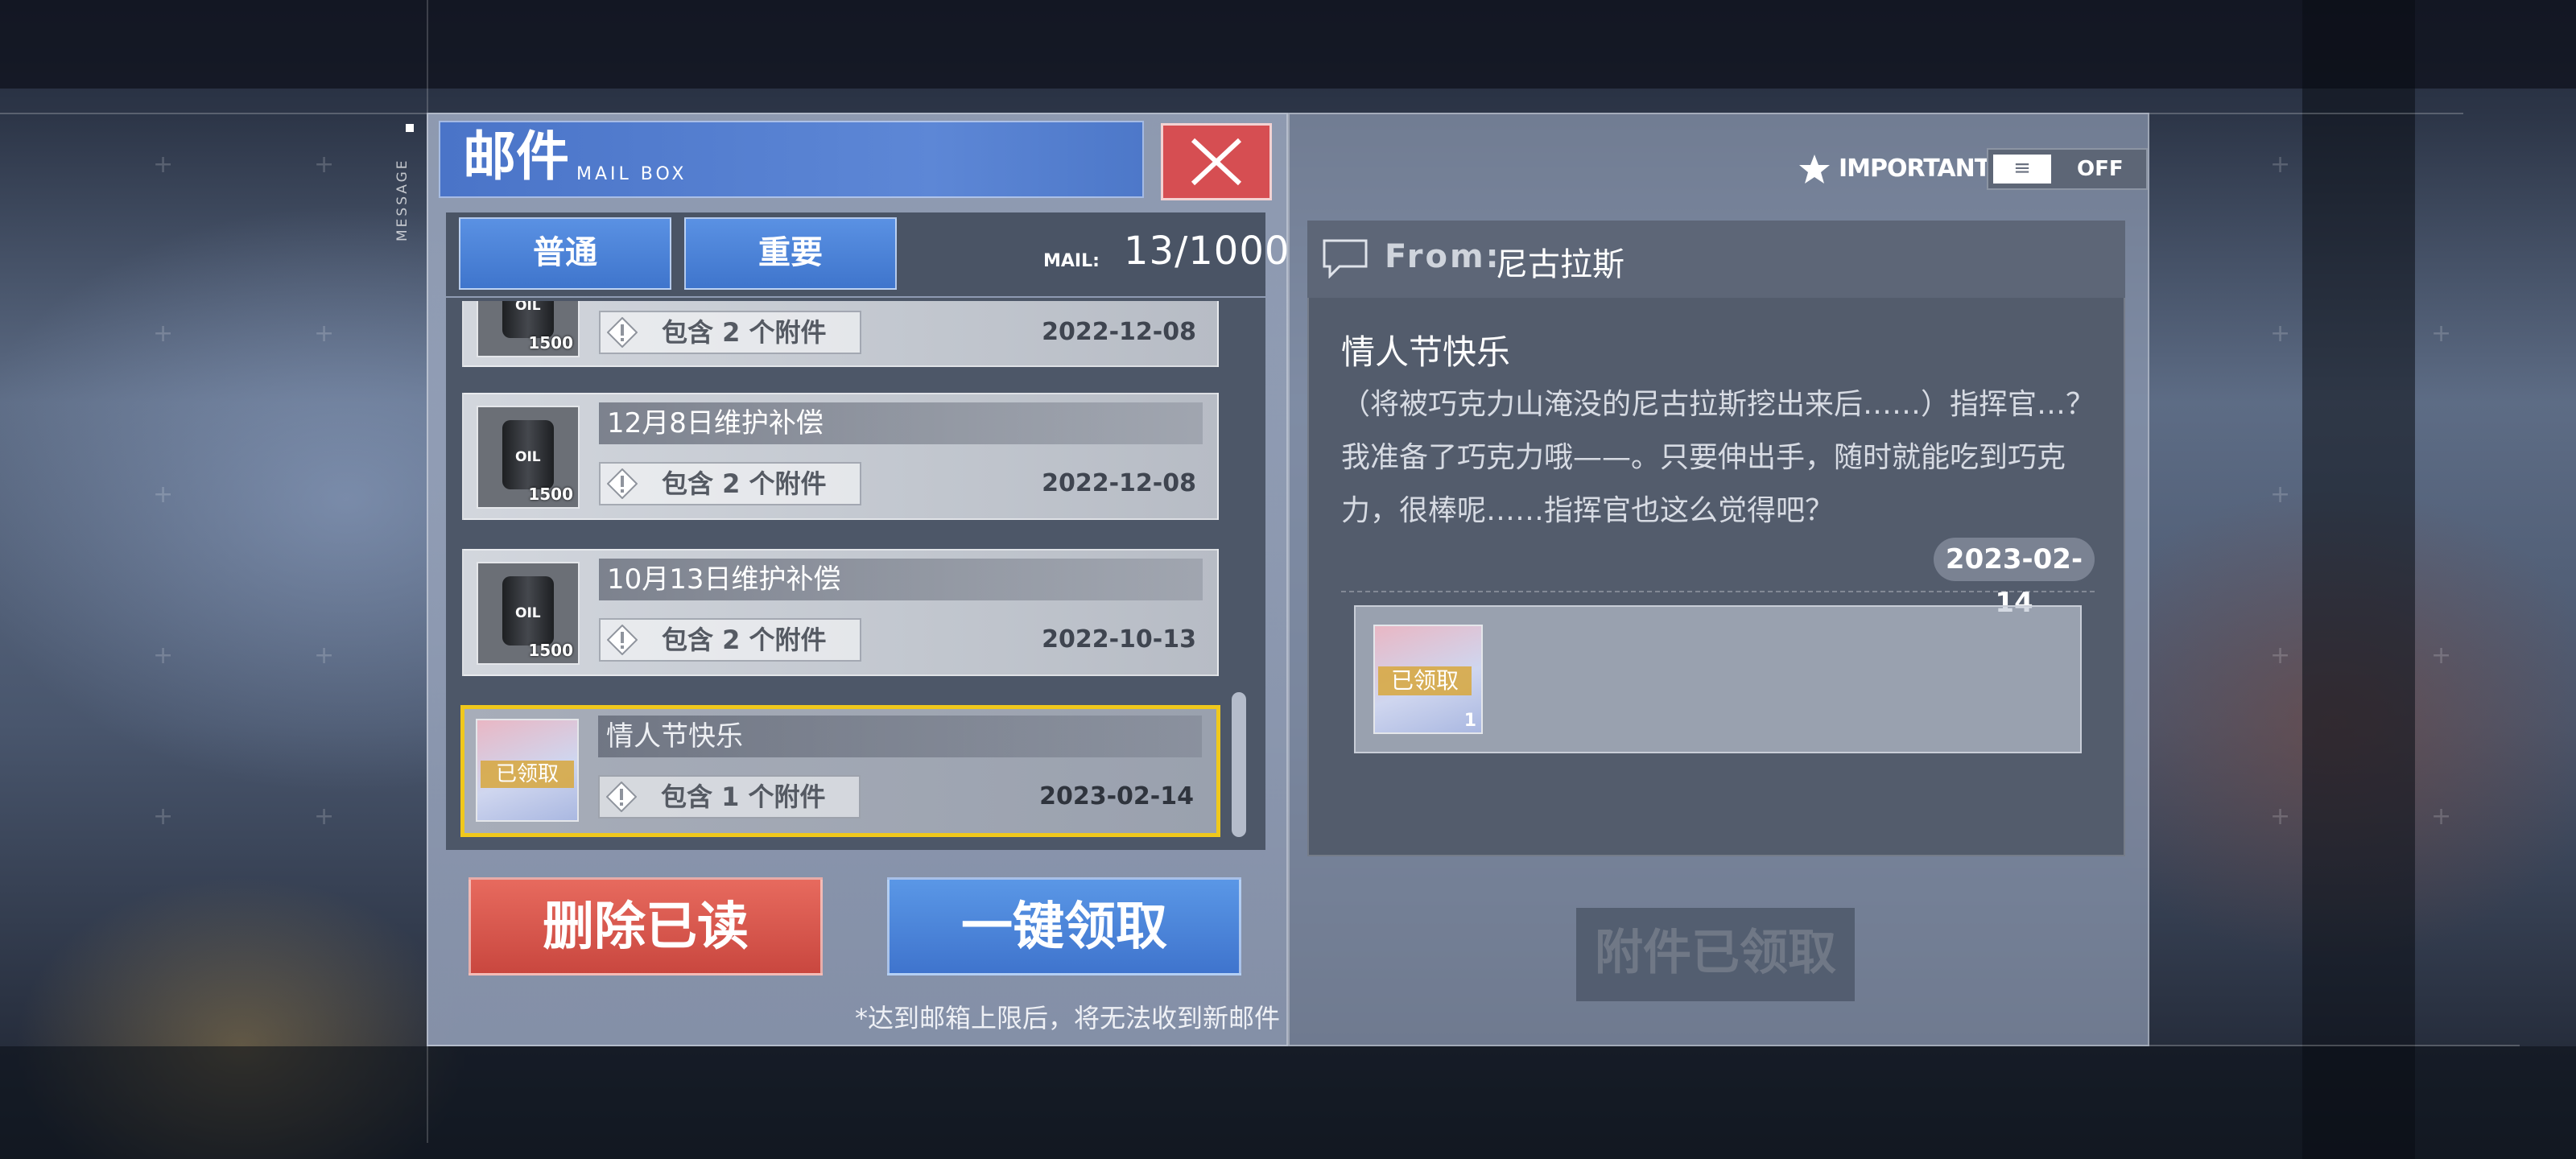 This screenshot has width=2576, height=1159. I want to click on mail-item: OIL 1500 12月8日维护补偿 包含 2 个附件 2022-12-08, so click(841, 456).